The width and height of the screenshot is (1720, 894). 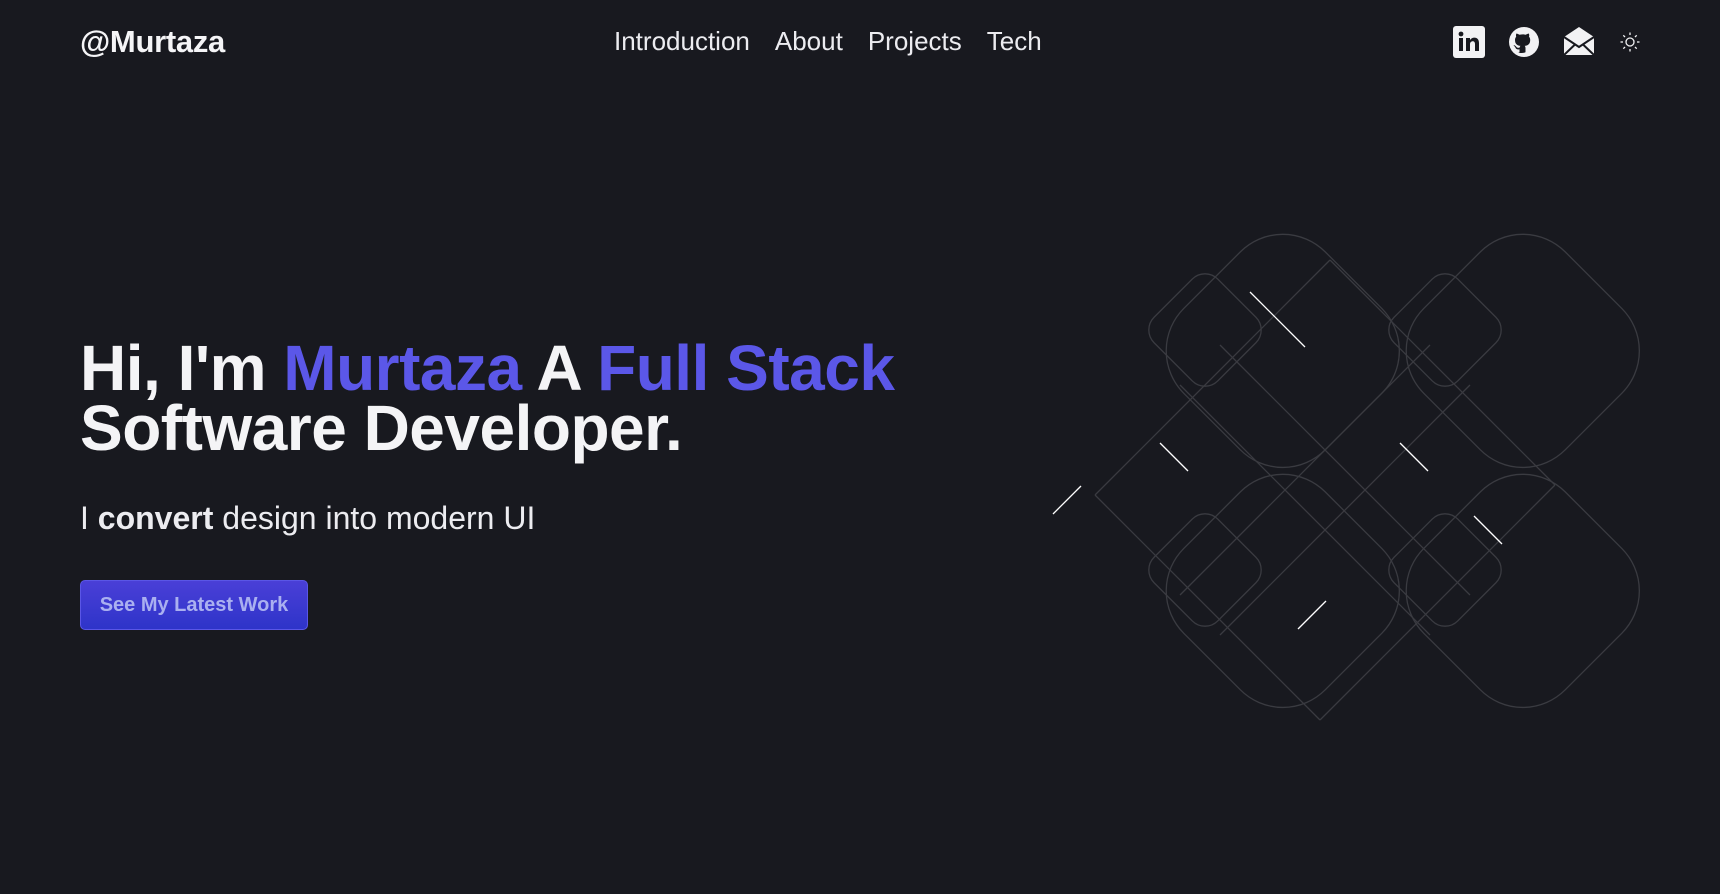 I want to click on sun-icon, so click(x=1630, y=42).